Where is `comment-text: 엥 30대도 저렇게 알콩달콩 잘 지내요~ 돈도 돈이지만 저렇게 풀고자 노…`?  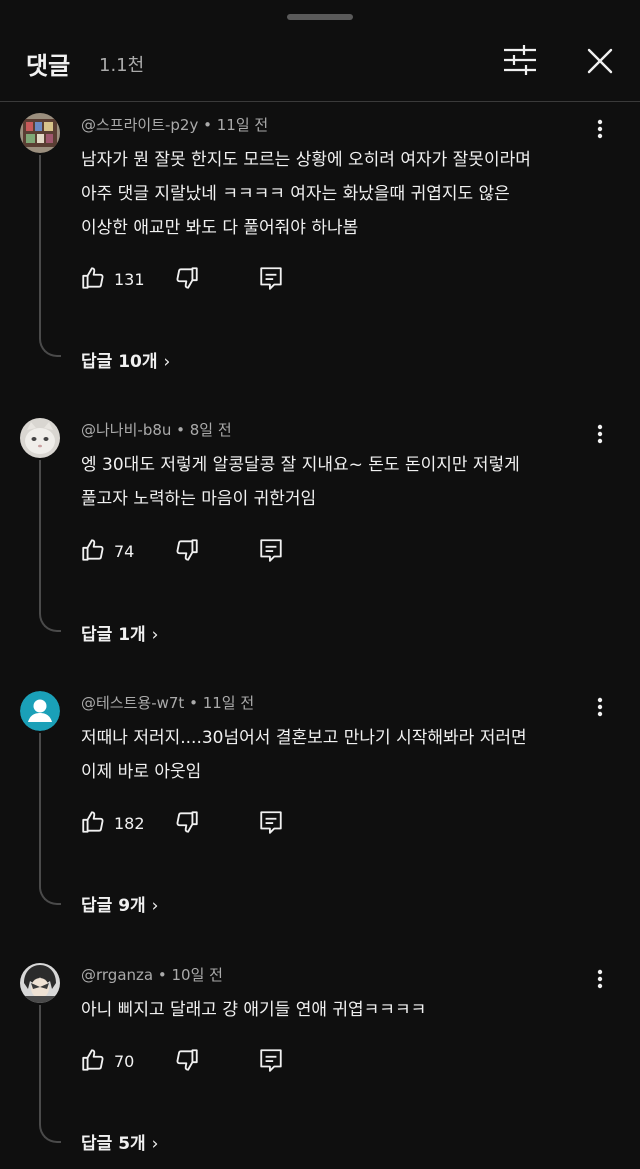 comment-text: 엥 30대도 저렇게 알콩달콩 잘 지내요~ 돈도 돈이지만 저렇게 풀고자 노… is located at coordinates (300, 482).